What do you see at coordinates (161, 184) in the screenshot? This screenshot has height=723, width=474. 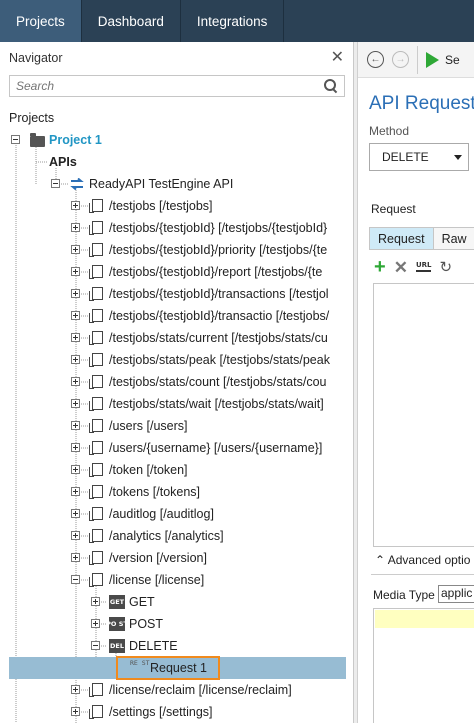 I see `tree-item-label: ReadyAPI TestEngine API` at bounding box center [161, 184].